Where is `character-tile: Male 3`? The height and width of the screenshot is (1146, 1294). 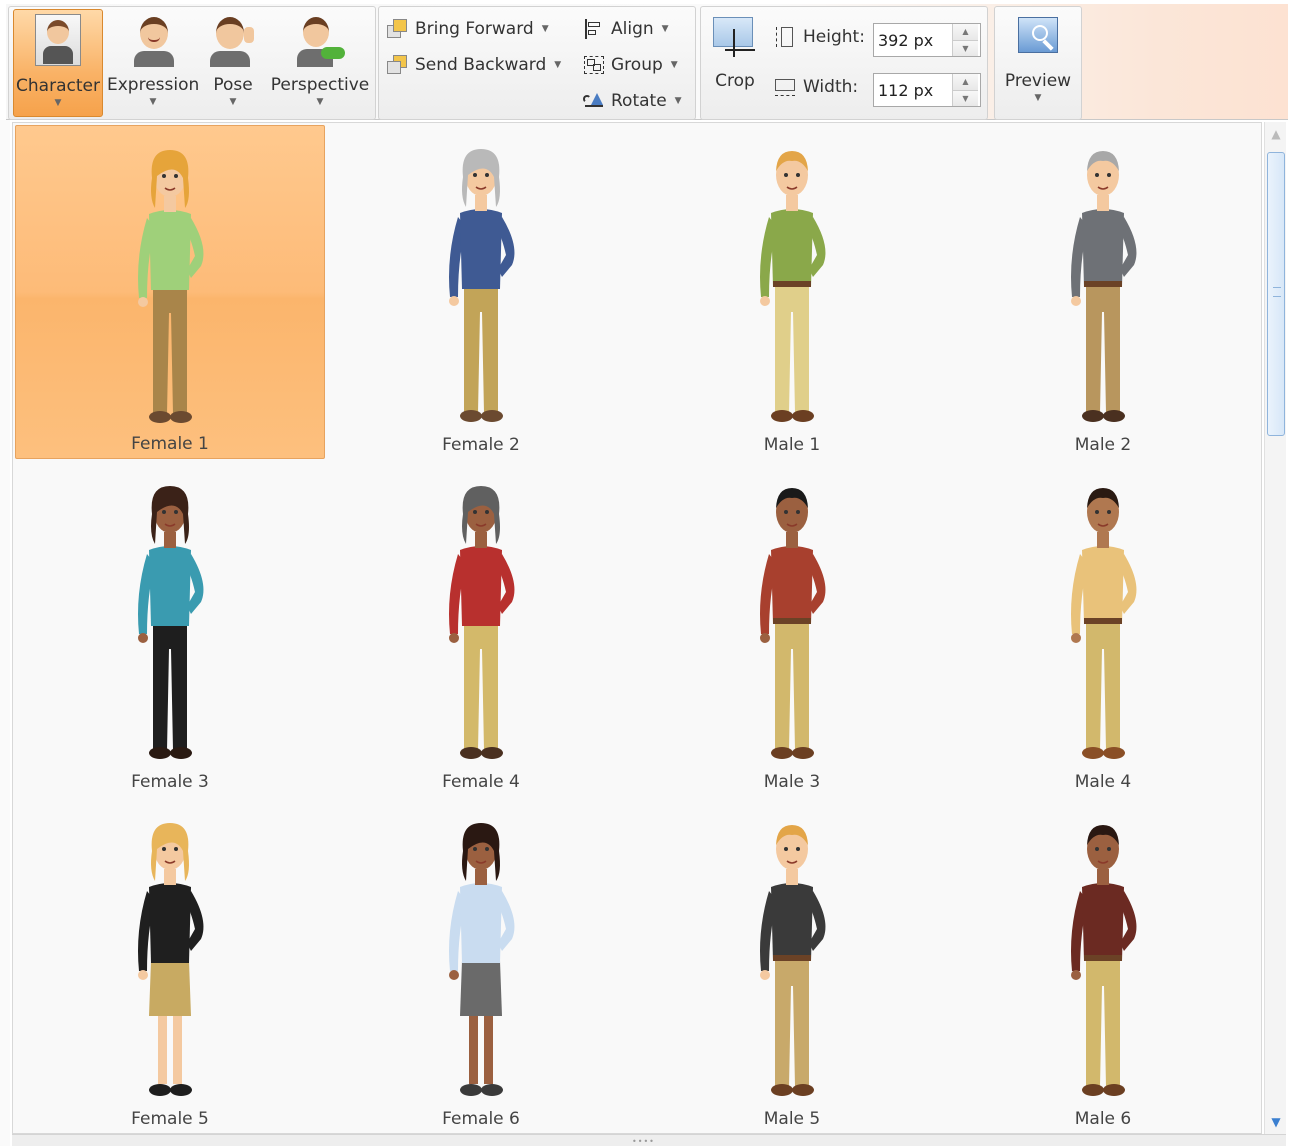
character-tile: Male 3 is located at coordinates (792, 629).